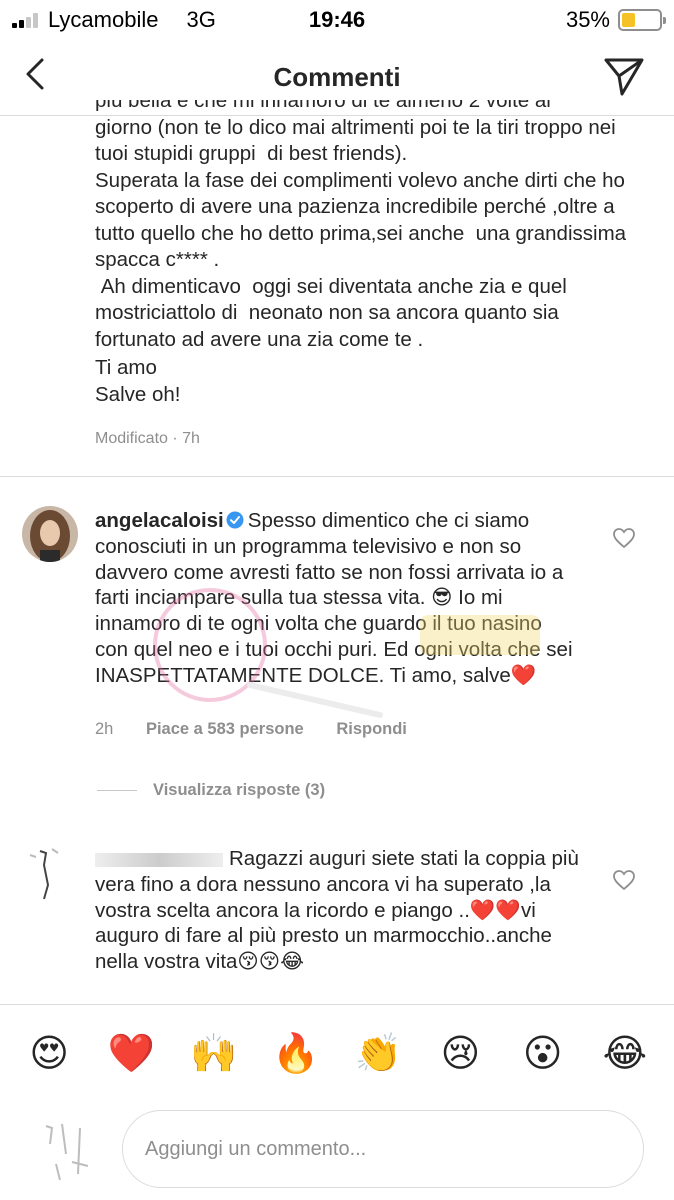 This screenshot has width=674, height=1200. What do you see at coordinates (337, 19) in the screenshot?
I see `status-bar: Lycamobile 3G 19:46 35%` at bounding box center [337, 19].